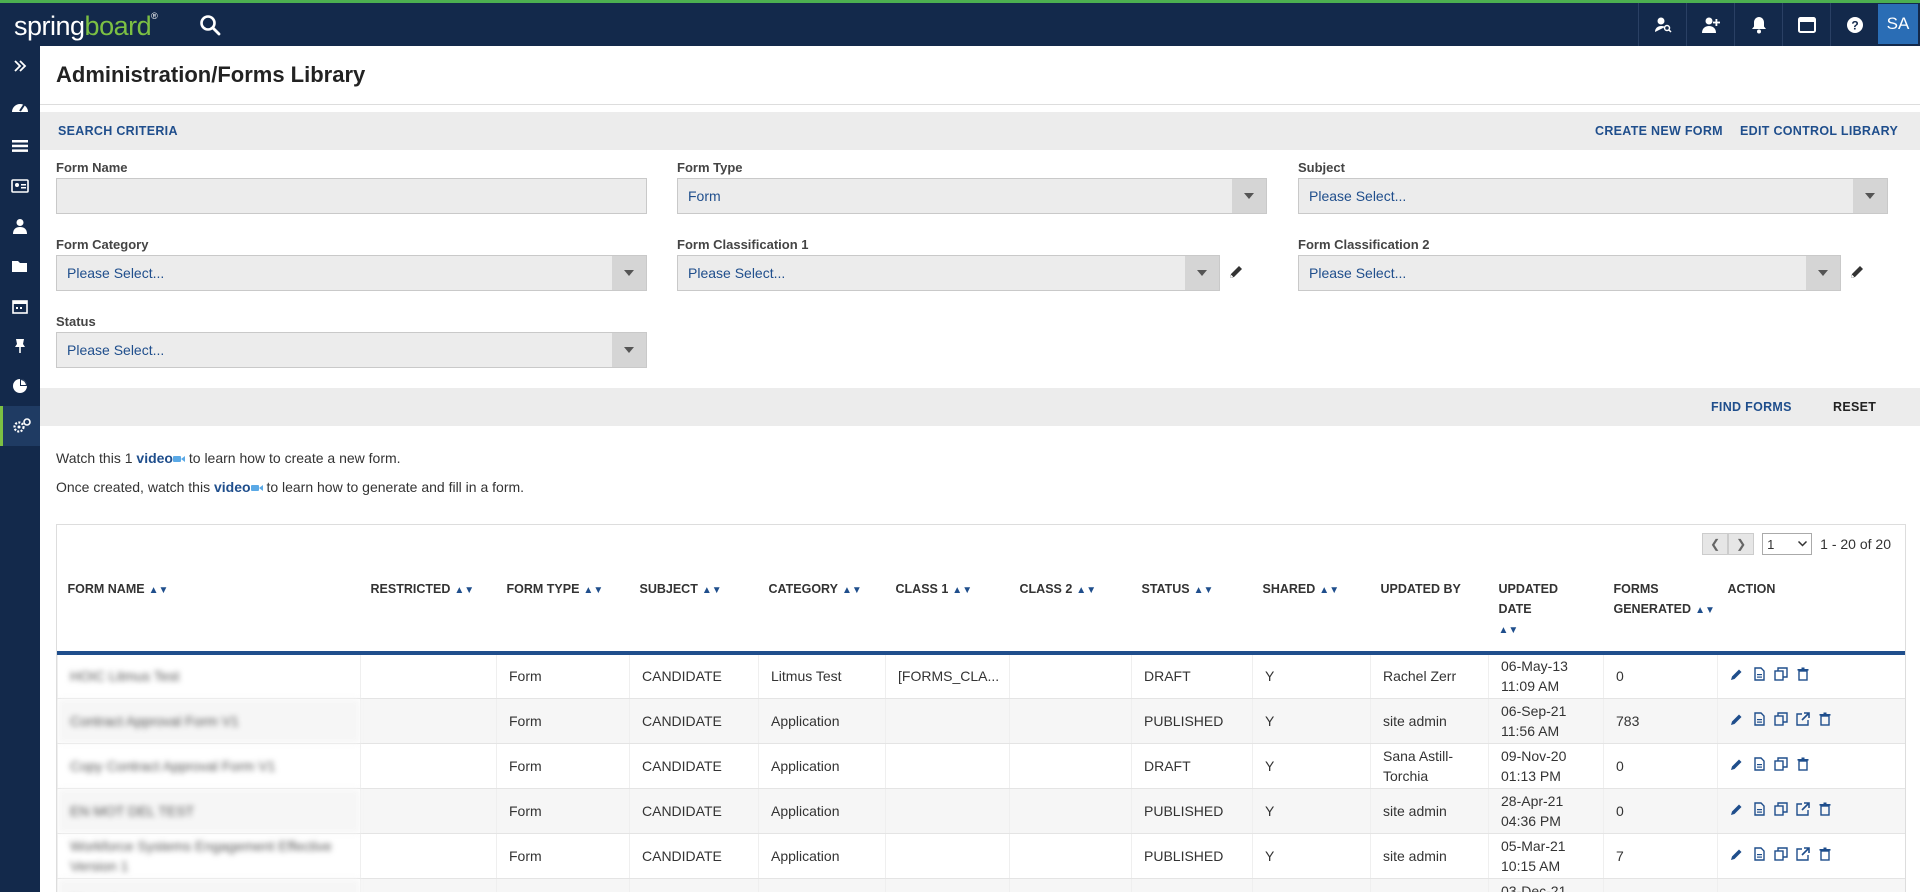  What do you see at coordinates (20, 106) in the screenshot?
I see `dashboard-icon` at bounding box center [20, 106].